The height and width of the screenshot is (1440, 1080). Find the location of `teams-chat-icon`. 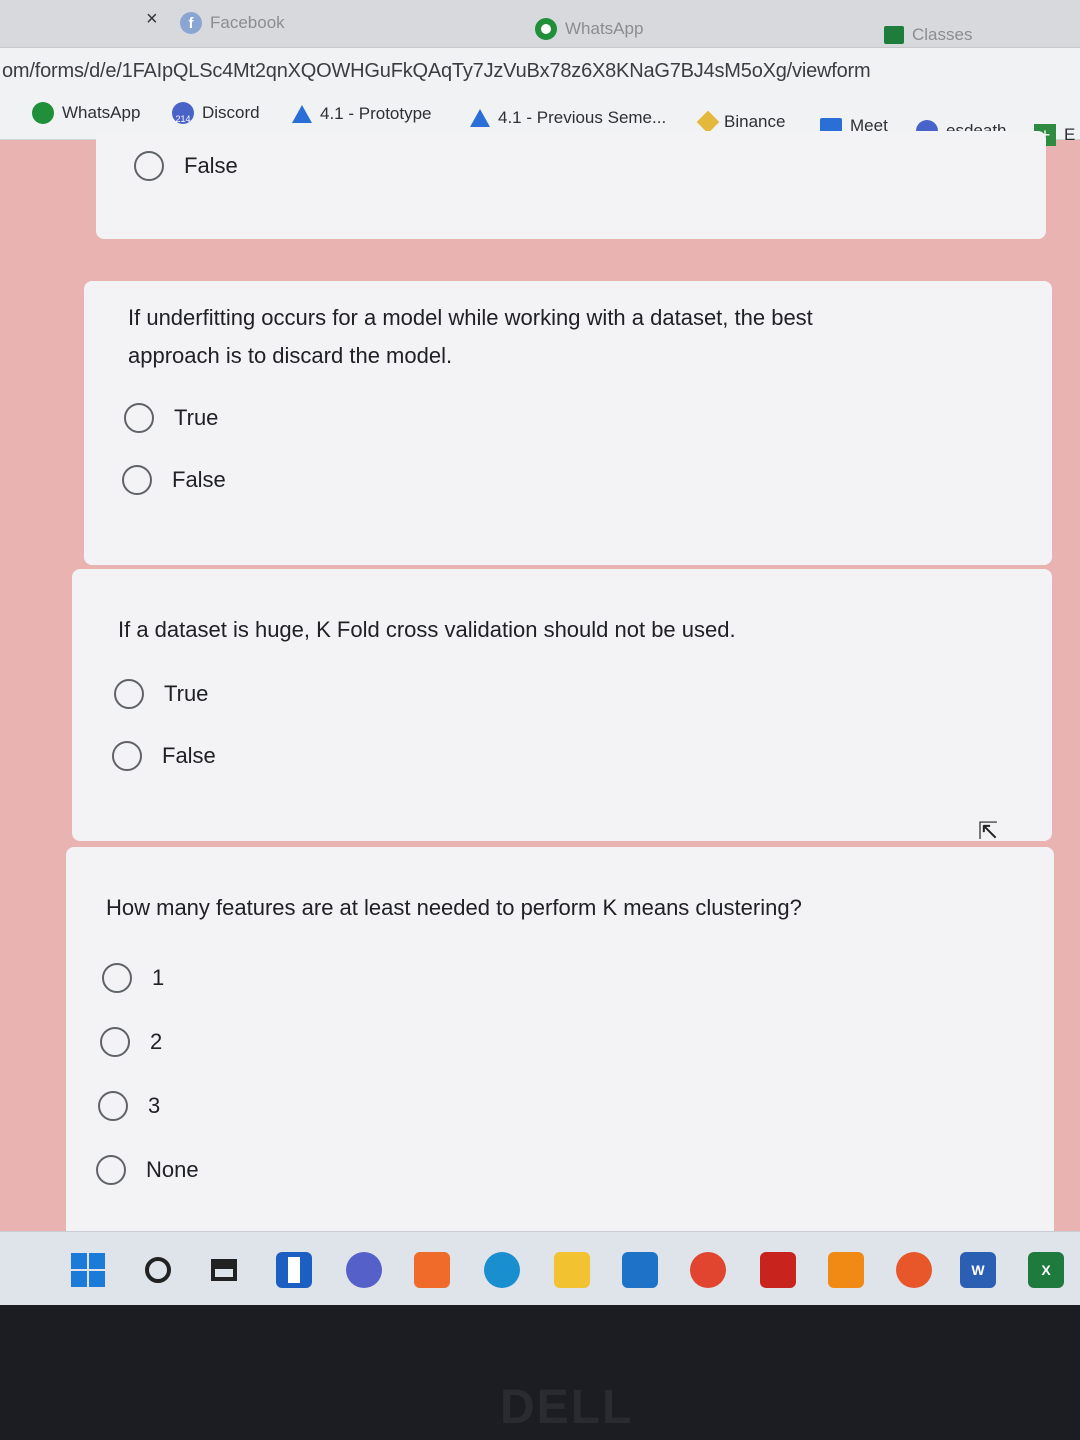

teams-chat-icon is located at coordinates (364, 1270).